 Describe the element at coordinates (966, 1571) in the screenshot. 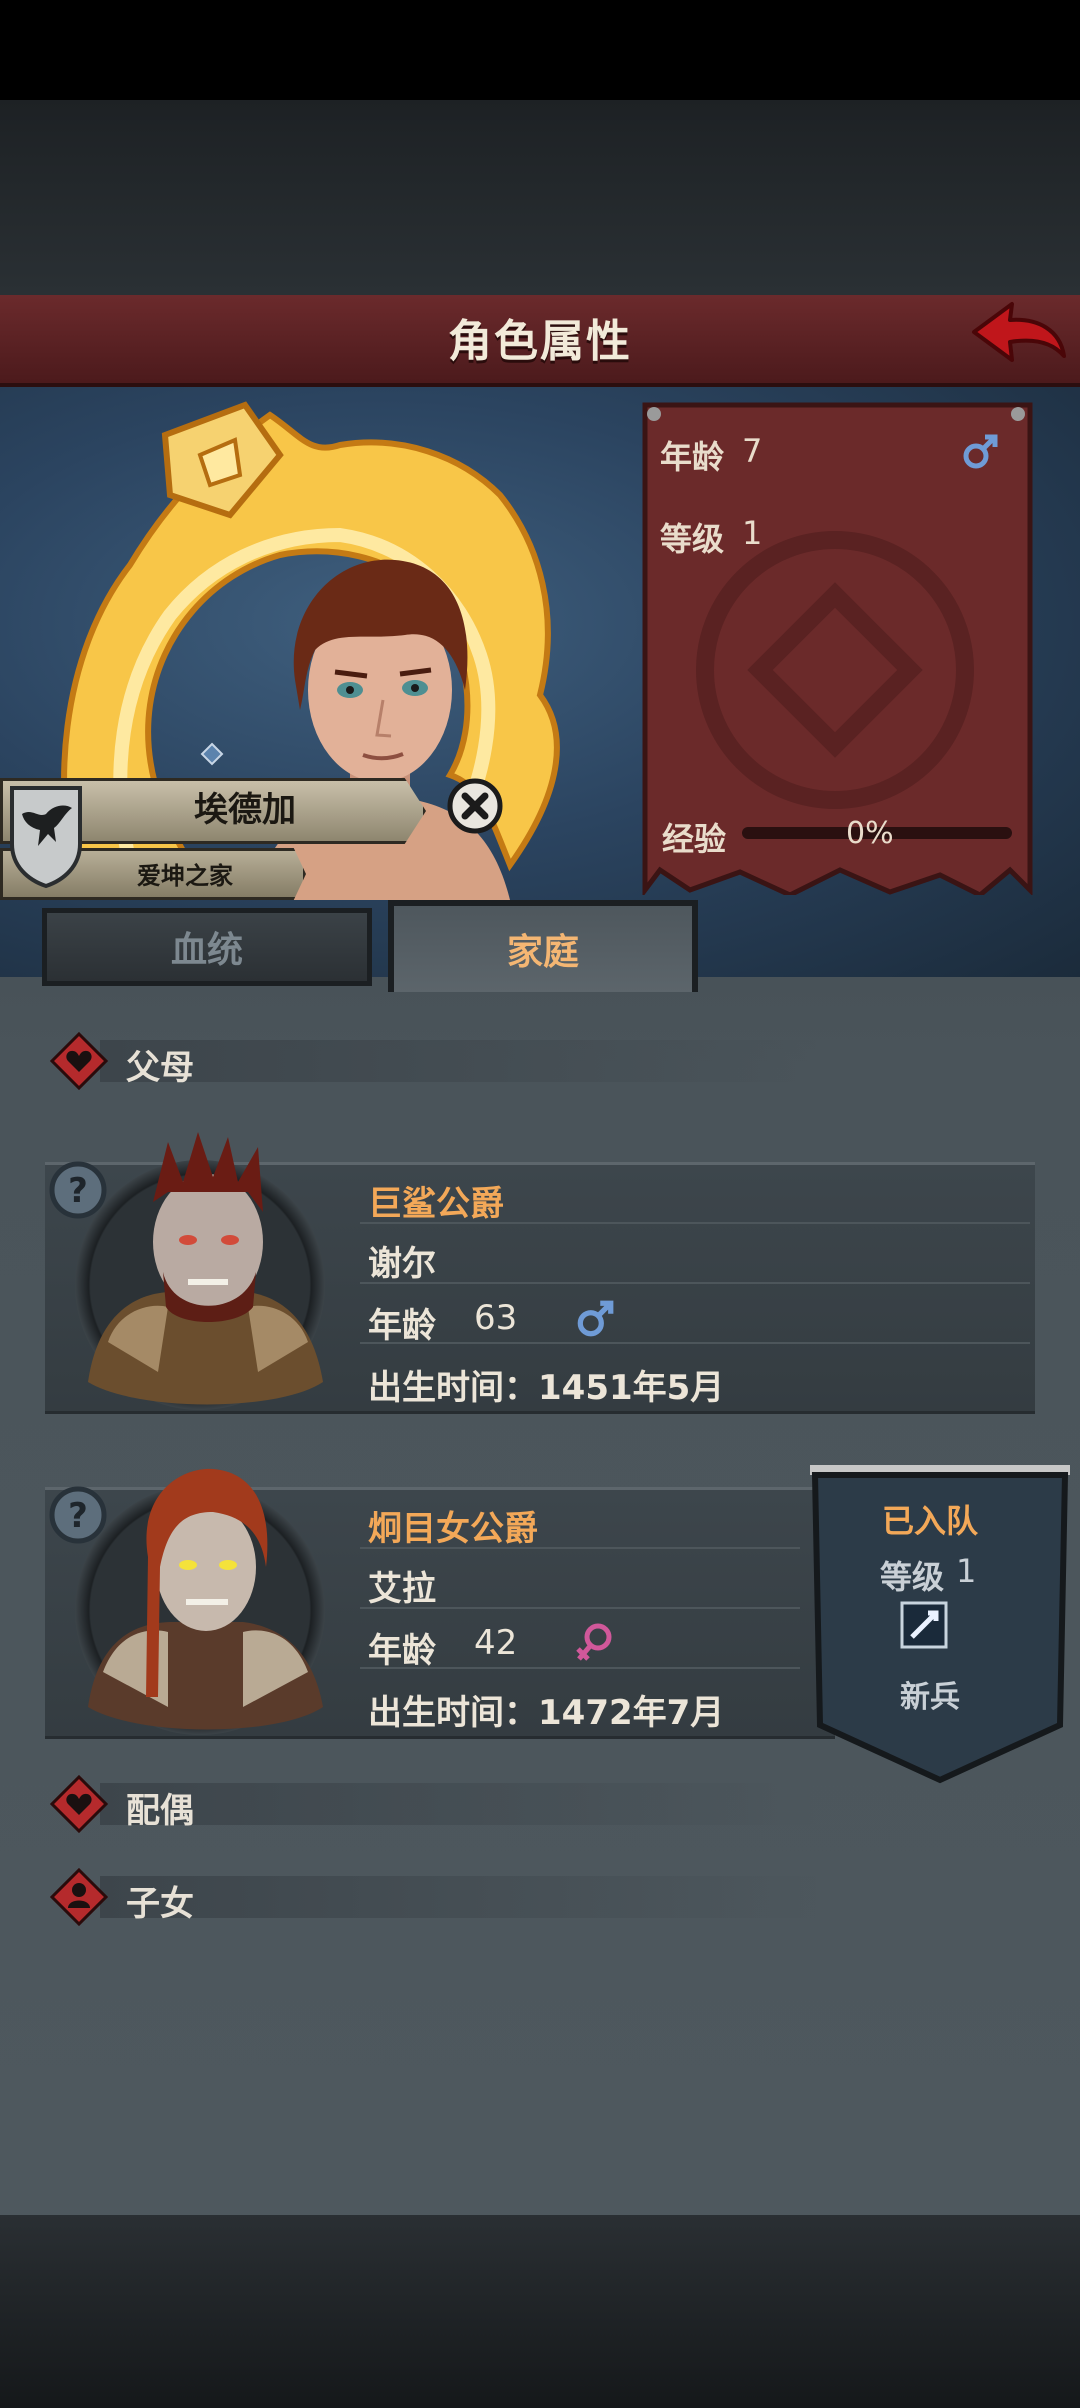

I see `team-level-value: 1` at that location.